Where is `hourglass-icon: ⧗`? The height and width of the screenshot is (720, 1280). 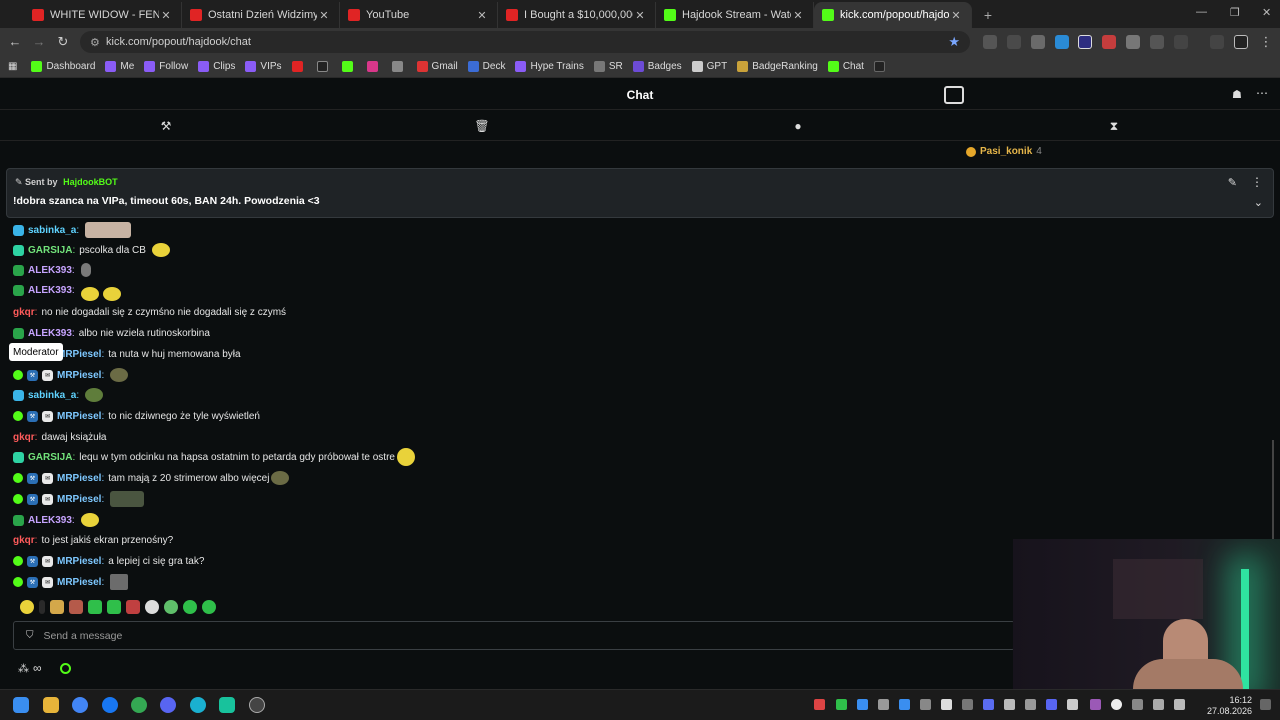
hourglass-icon: ⧗ is located at coordinates (1114, 126).